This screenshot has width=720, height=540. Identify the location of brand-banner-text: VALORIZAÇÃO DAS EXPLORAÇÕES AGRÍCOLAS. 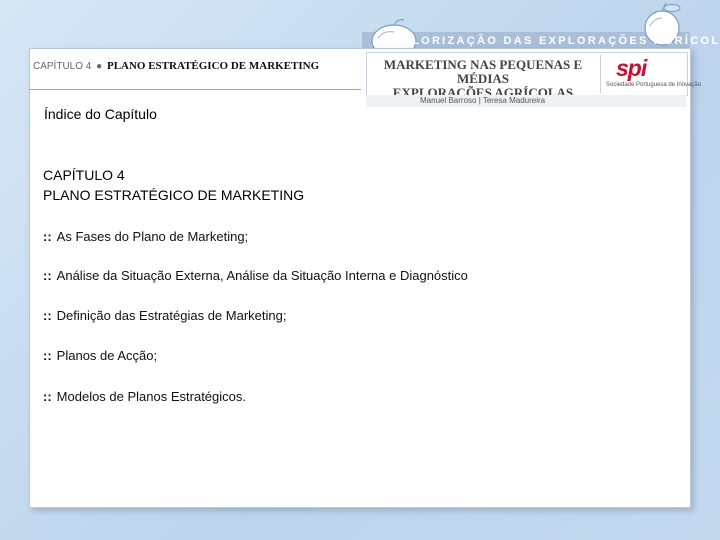
(556, 41).